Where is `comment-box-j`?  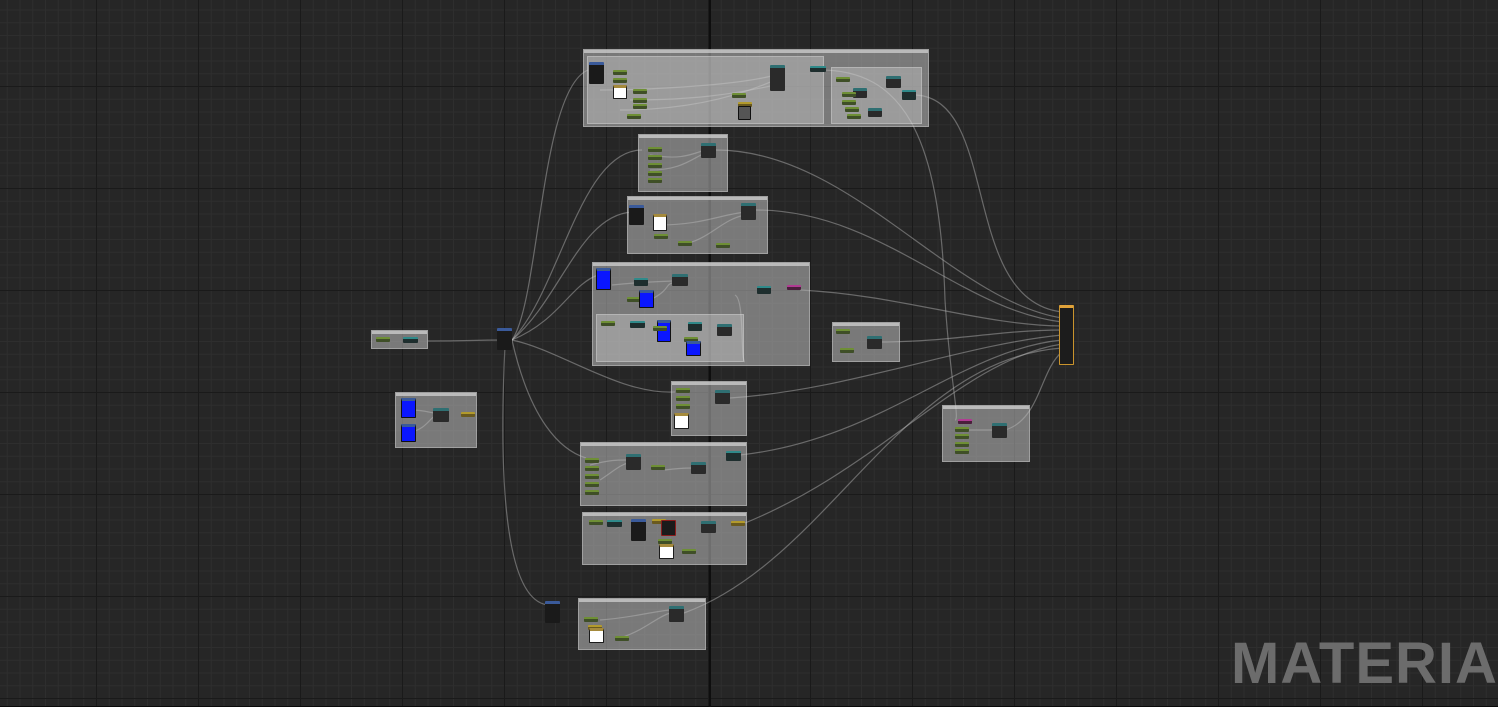 comment-box-j is located at coordinates (663, 474).